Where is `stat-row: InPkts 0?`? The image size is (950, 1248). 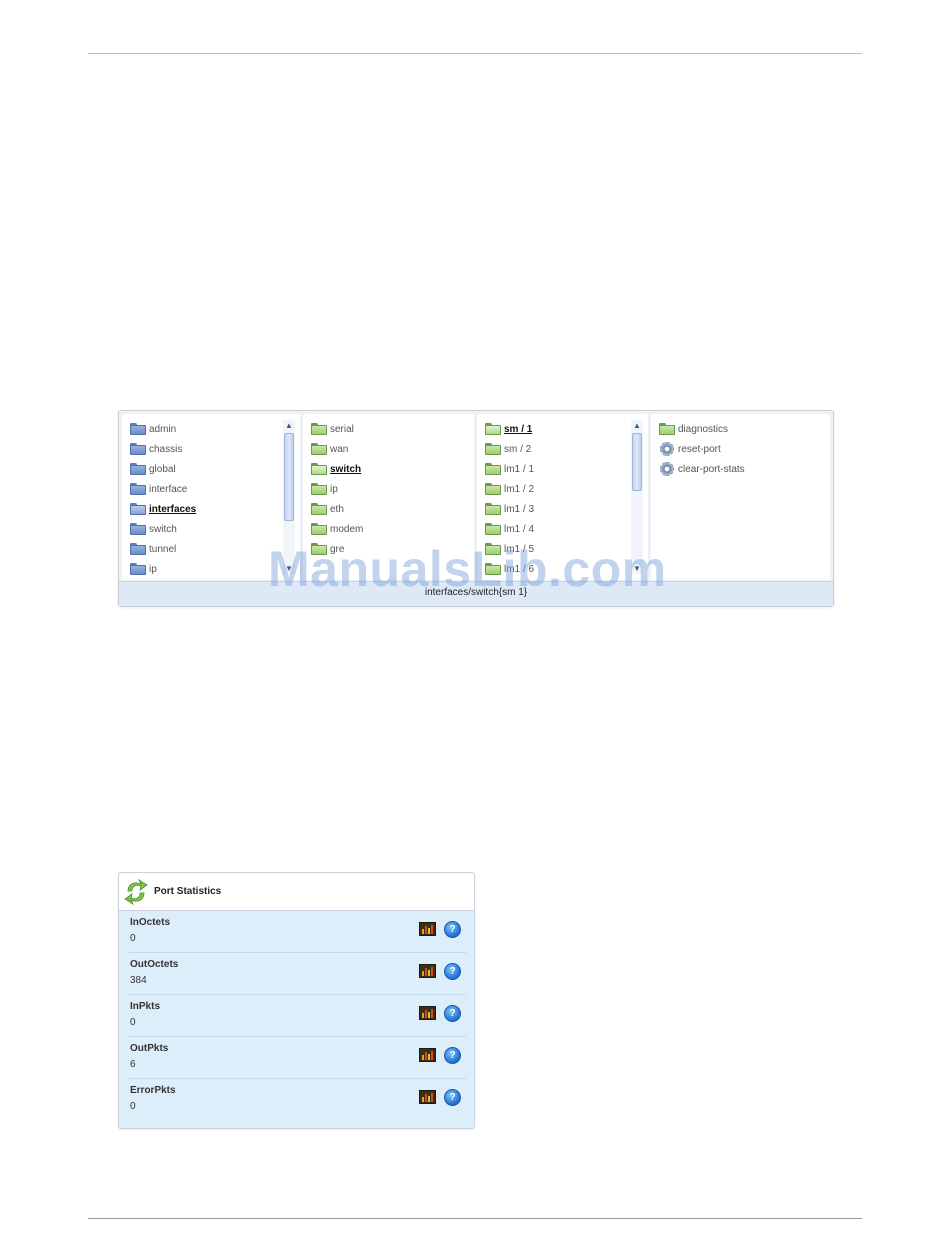
stat-row: InPkts 0? is located at coordinates (297, 1016).